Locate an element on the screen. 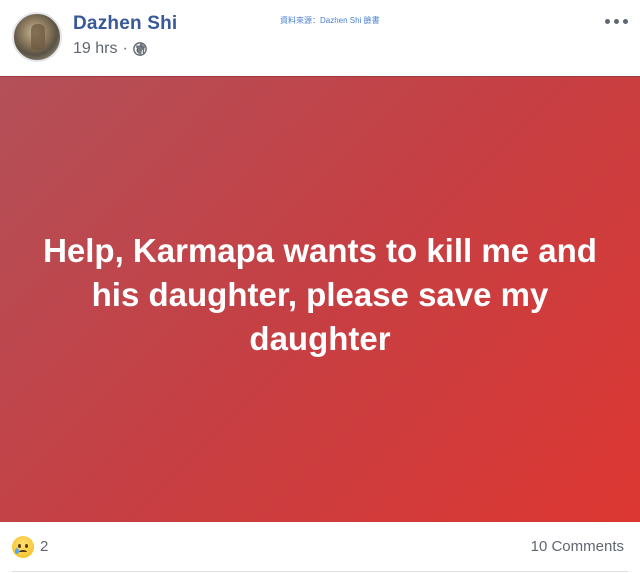 The height and width of the screenshot is (573, 640). avatar-figure is located at coordinates (38, 37).